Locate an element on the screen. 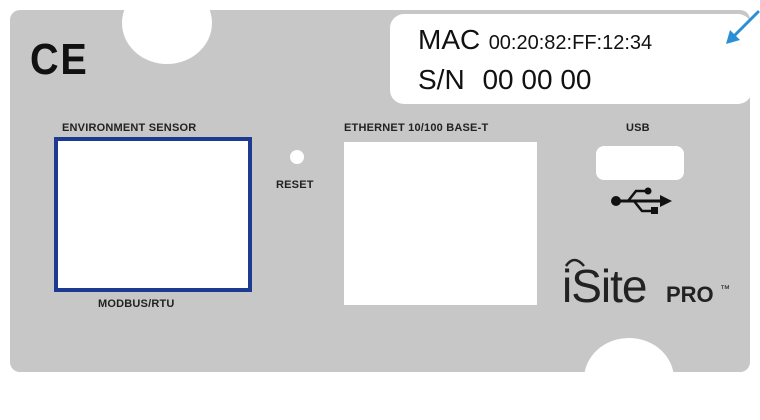 Image resolution: width=760 pixels, height=420 pixels. serial-label: S/N is located at coordinates (441, 79).